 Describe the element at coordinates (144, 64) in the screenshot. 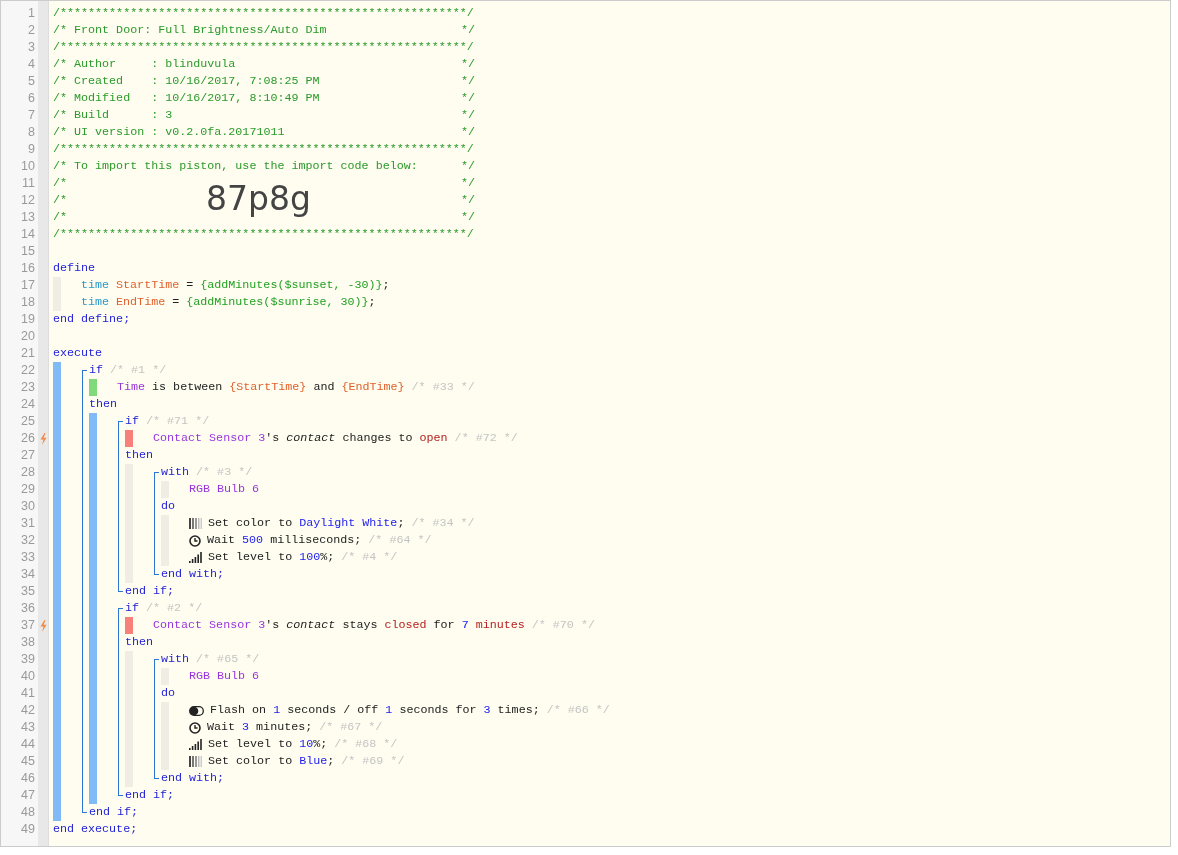

I see `comment-text: /* Author : blinduvula` at that location.